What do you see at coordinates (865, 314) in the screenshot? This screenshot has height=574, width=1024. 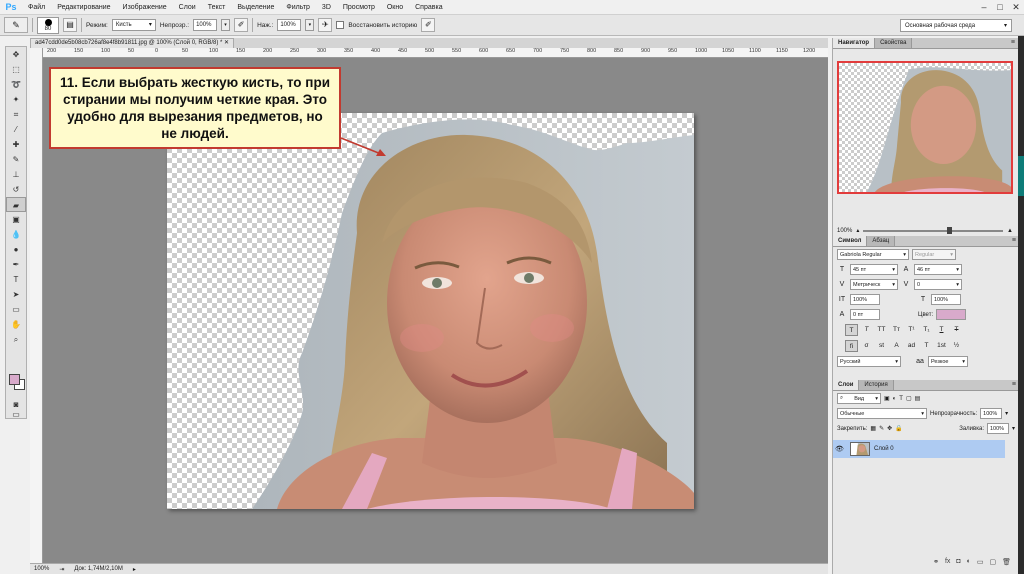 I see `baseline-shift-field: 0 пт` at bounding box center [865, 314].